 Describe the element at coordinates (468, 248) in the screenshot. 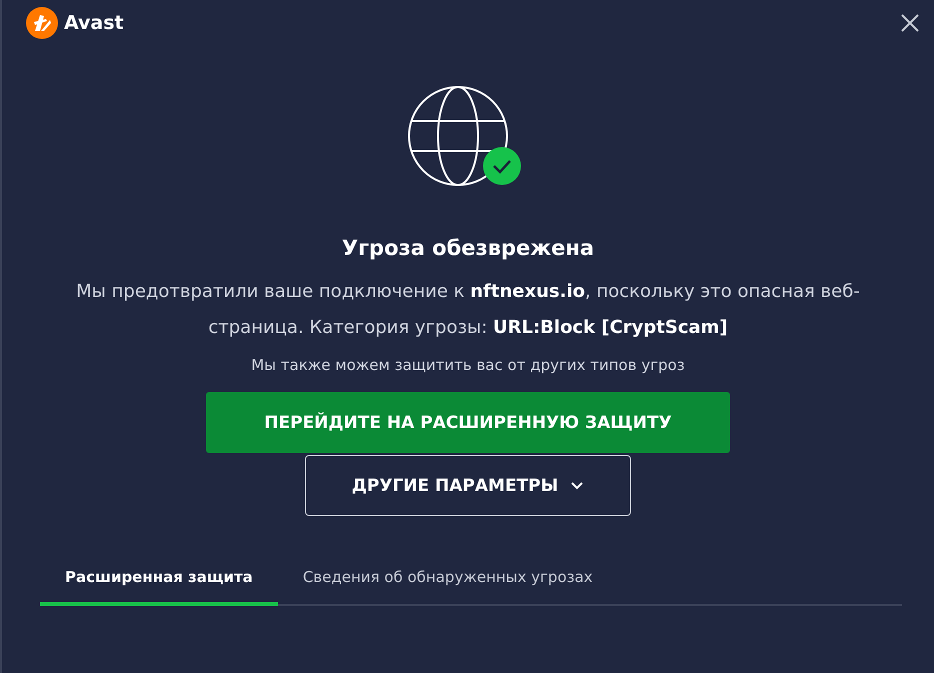

I see `status-title: Угроза обезврежена` at that location.